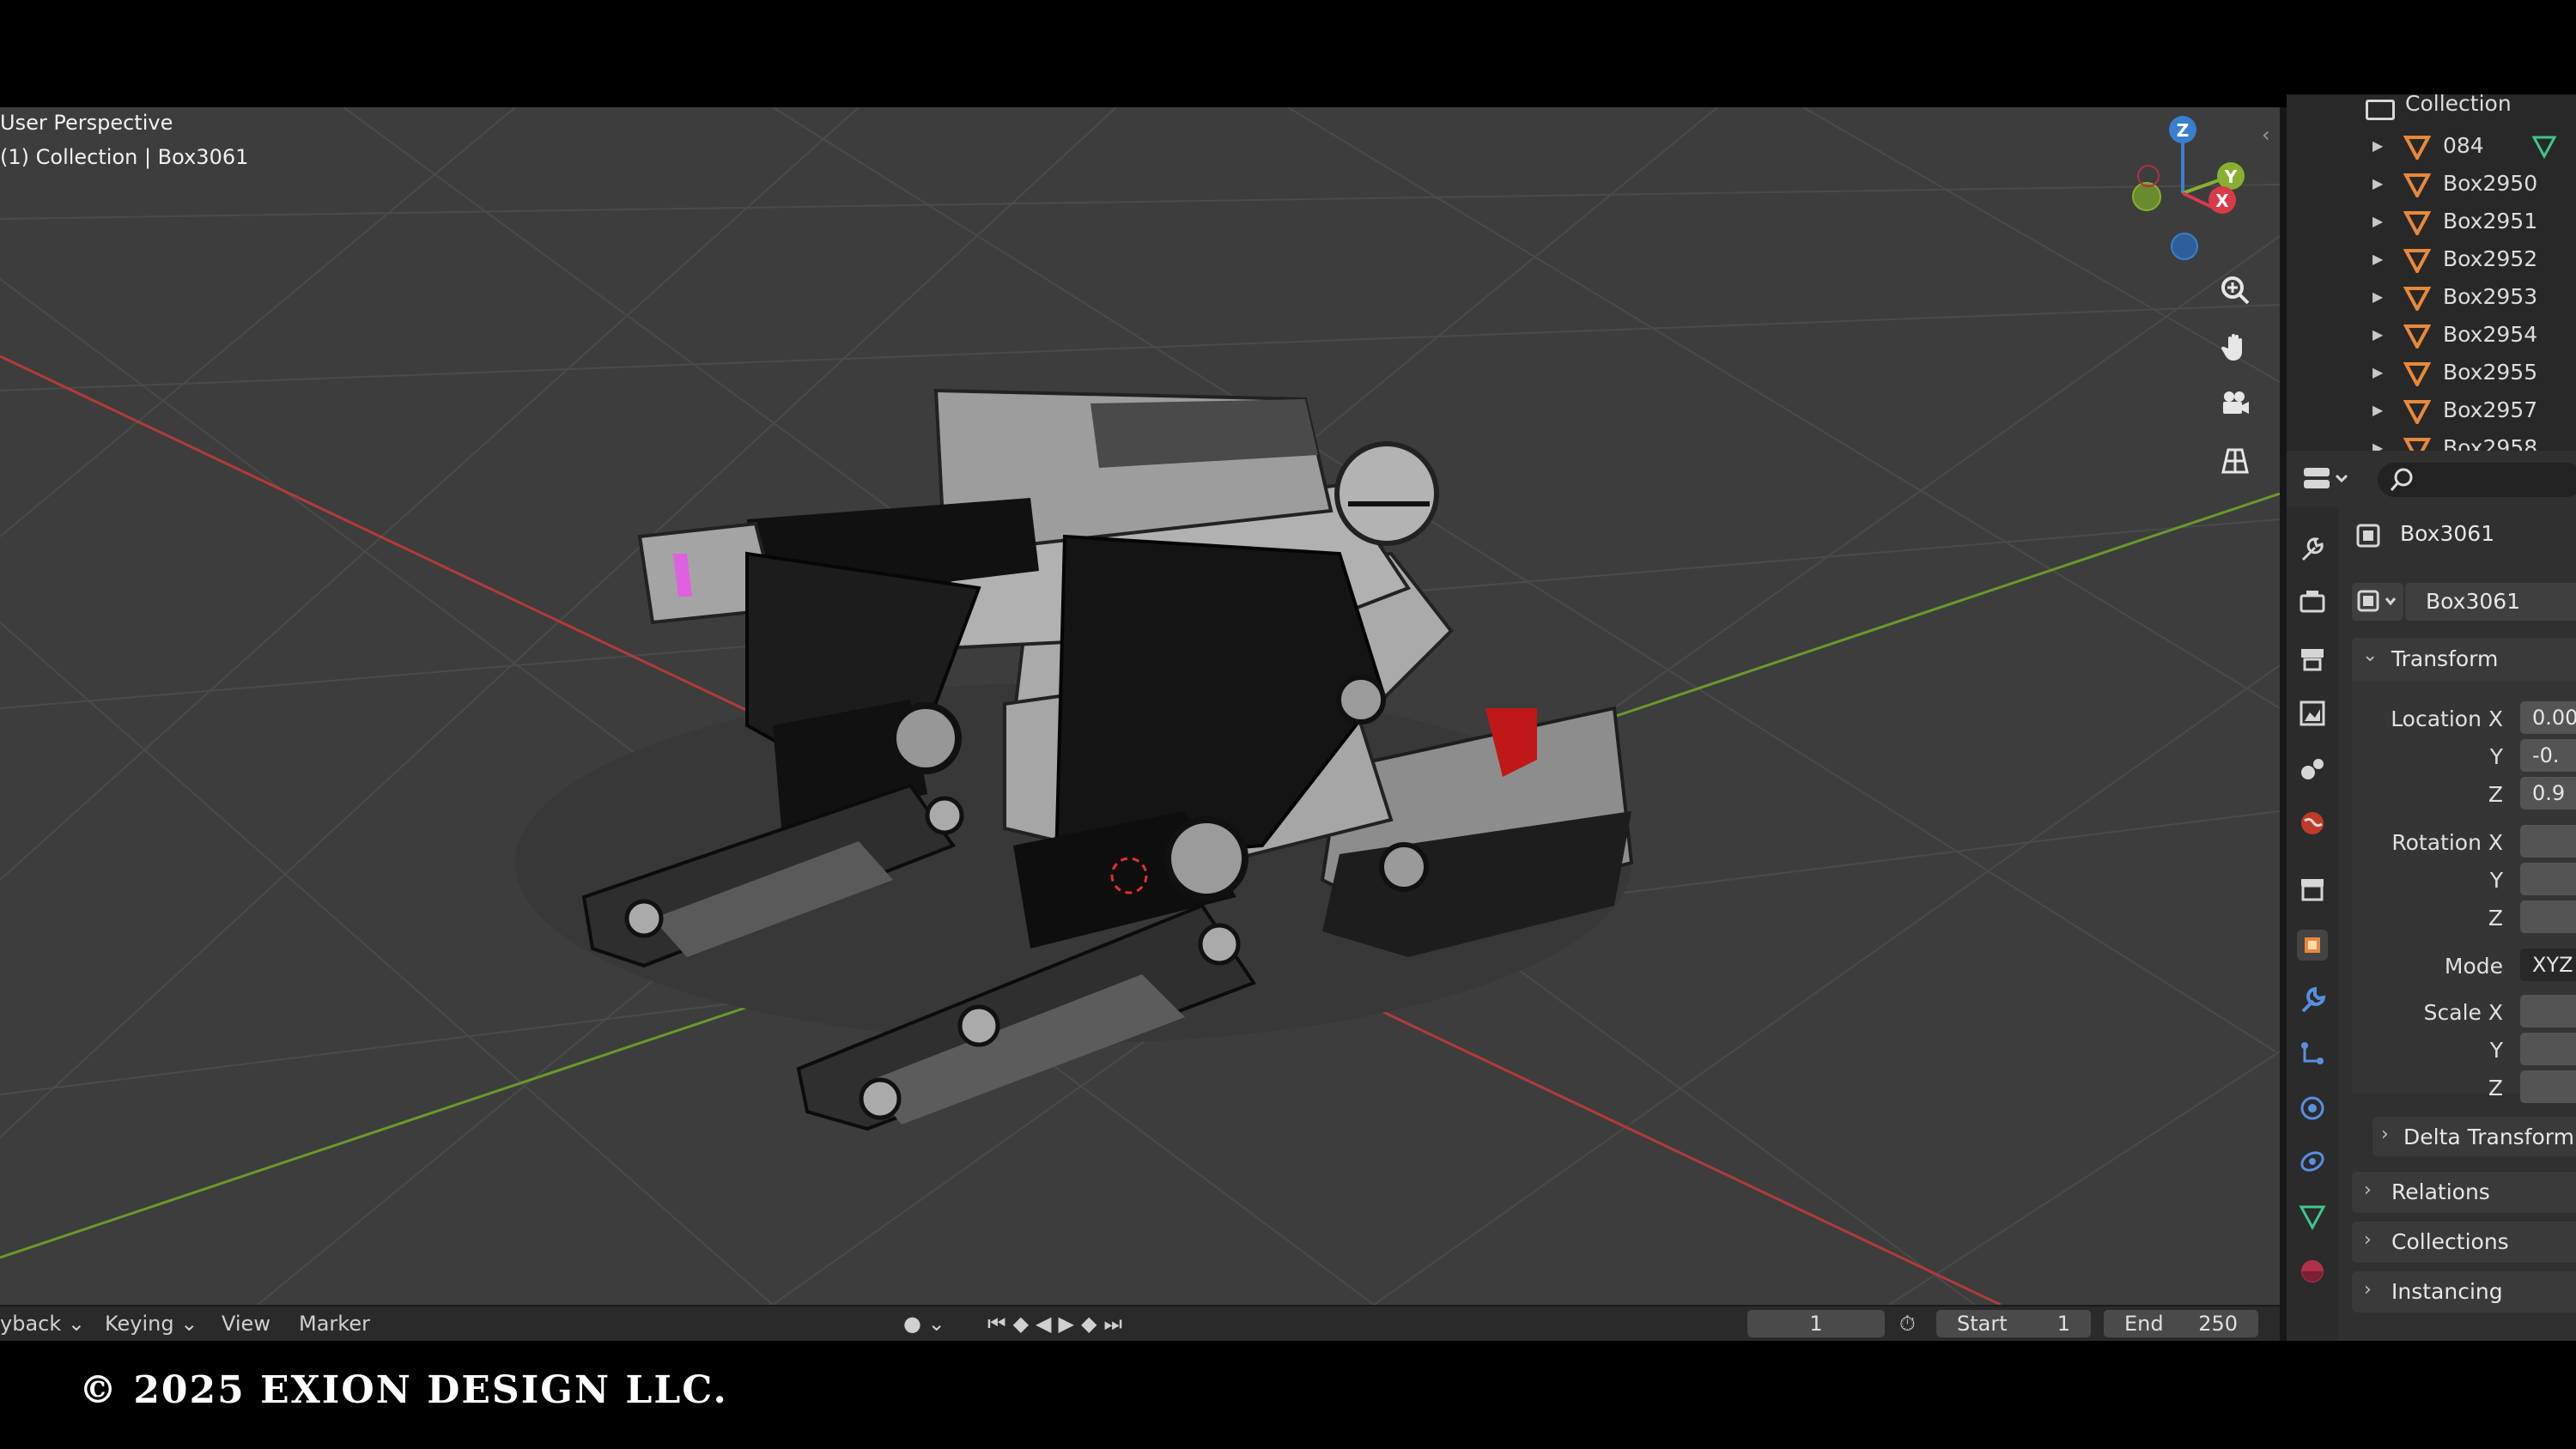 This screenshot has width=2576, height=1449. I want to click on rotation-mode-select: XYZ, so click(2548, 965).